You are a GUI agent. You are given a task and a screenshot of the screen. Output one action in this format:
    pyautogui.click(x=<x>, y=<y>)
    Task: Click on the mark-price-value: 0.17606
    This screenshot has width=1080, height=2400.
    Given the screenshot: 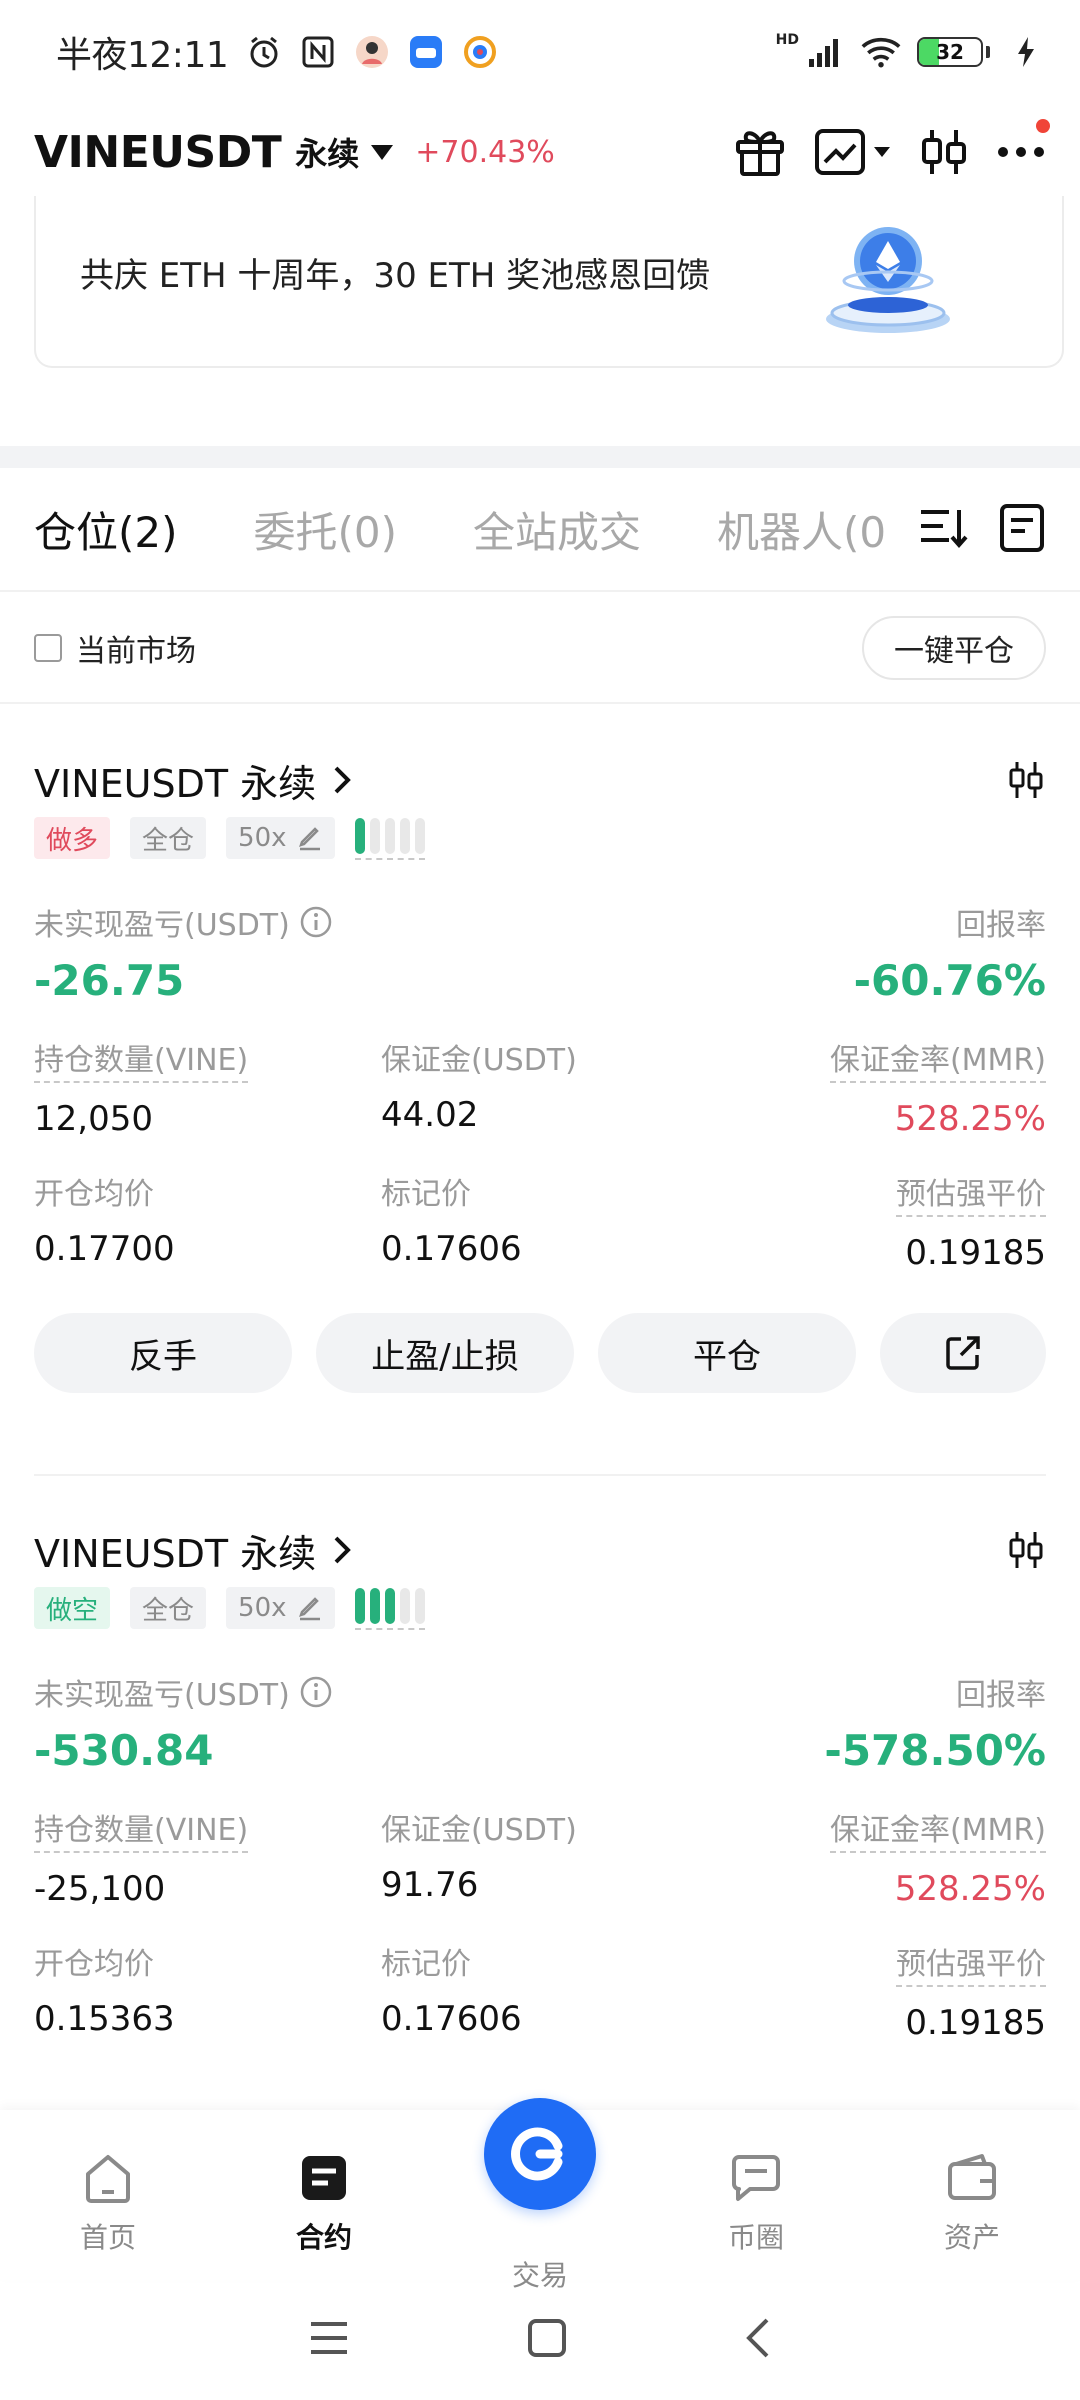 What is the action you would take?
    pyautogui.click(x=451, y=1249)
    